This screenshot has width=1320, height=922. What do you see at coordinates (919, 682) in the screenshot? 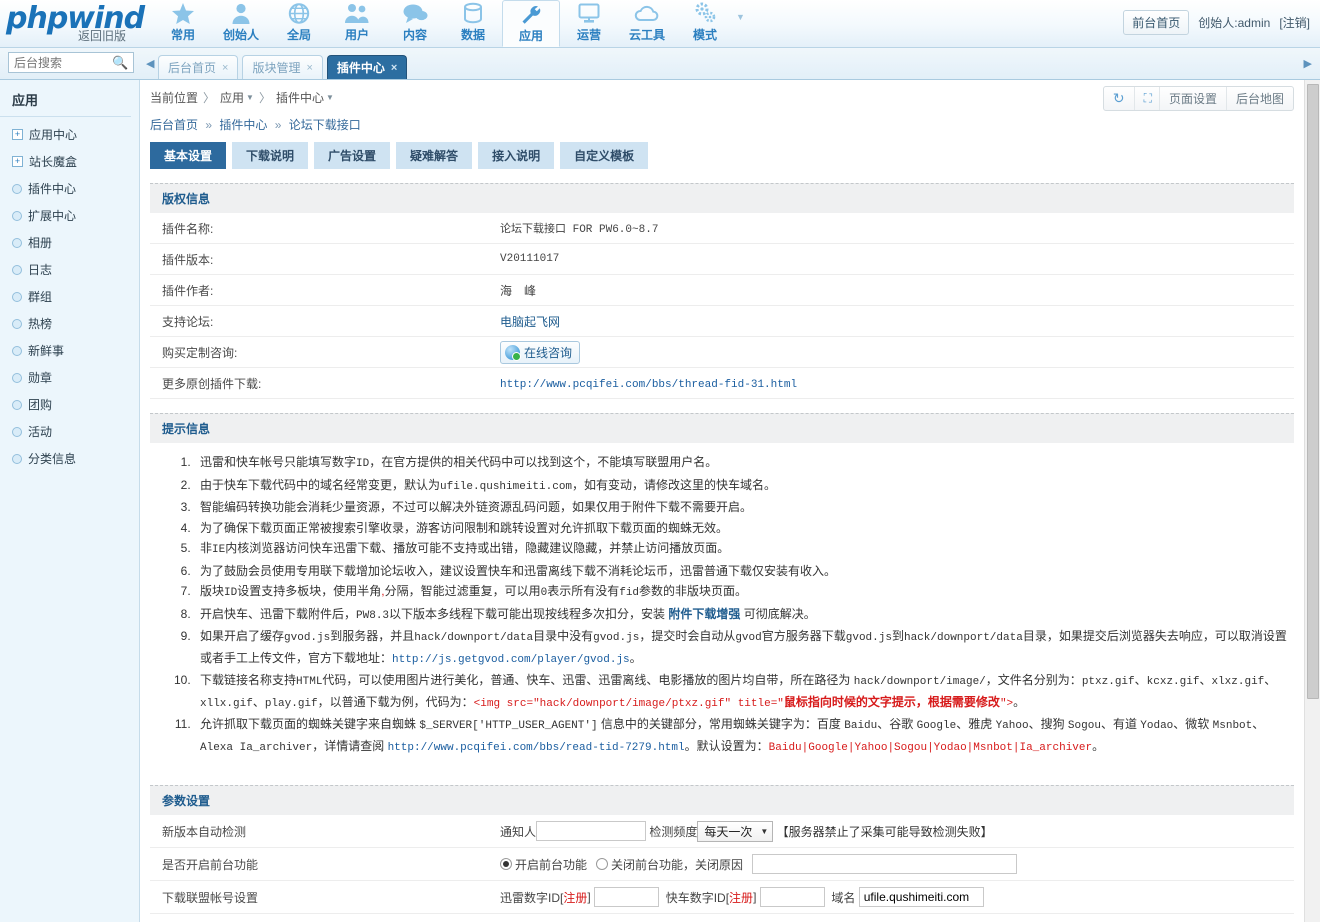
I see `tip-text: hack/downport/image/` at bounding box center [919, 682].